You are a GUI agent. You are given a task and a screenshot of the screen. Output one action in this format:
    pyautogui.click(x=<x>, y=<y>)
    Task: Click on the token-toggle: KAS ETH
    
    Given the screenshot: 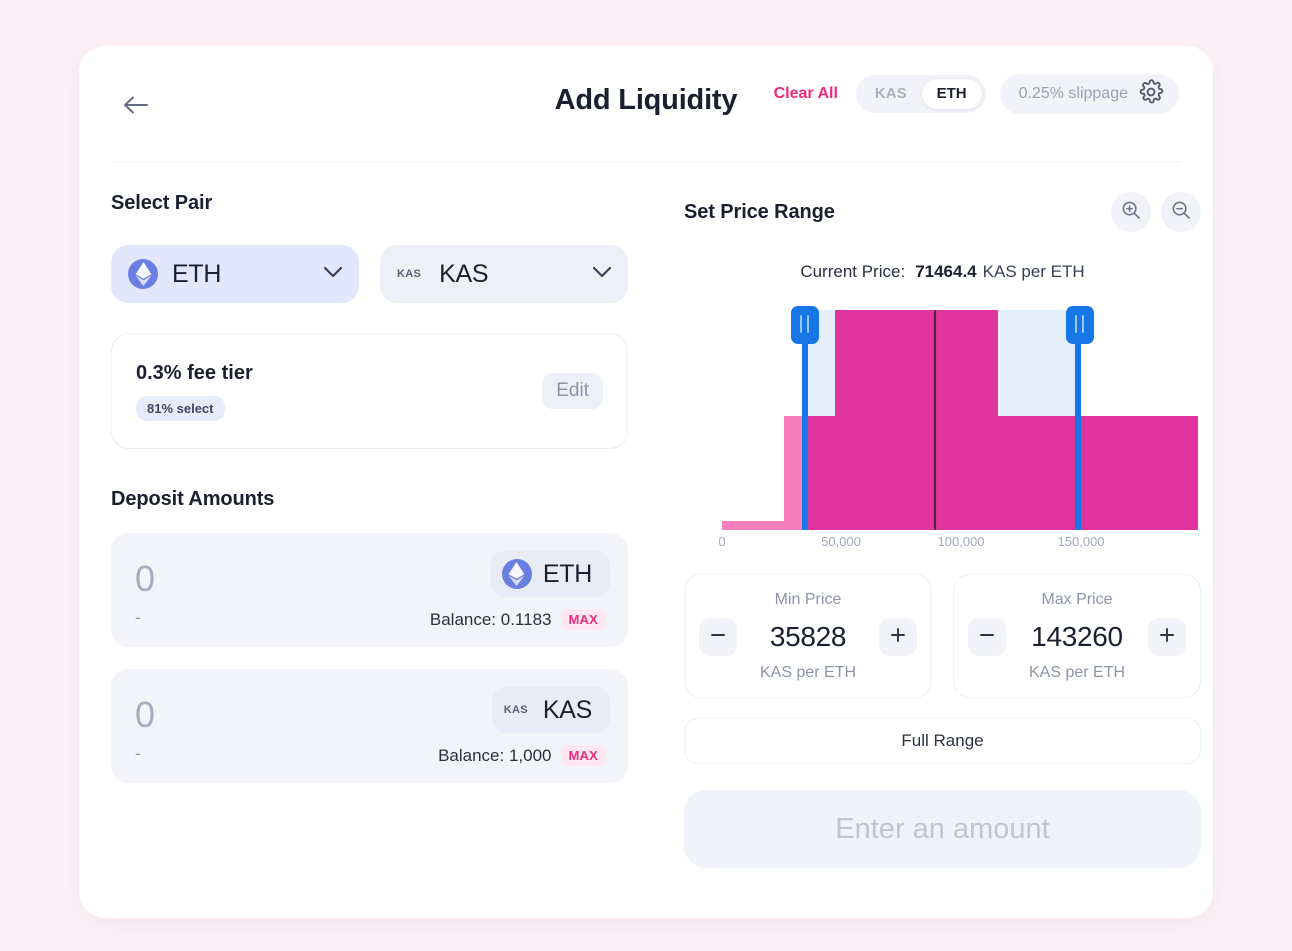 What is the action you would take?
    pyautogui.click(x=920, y=94)
    